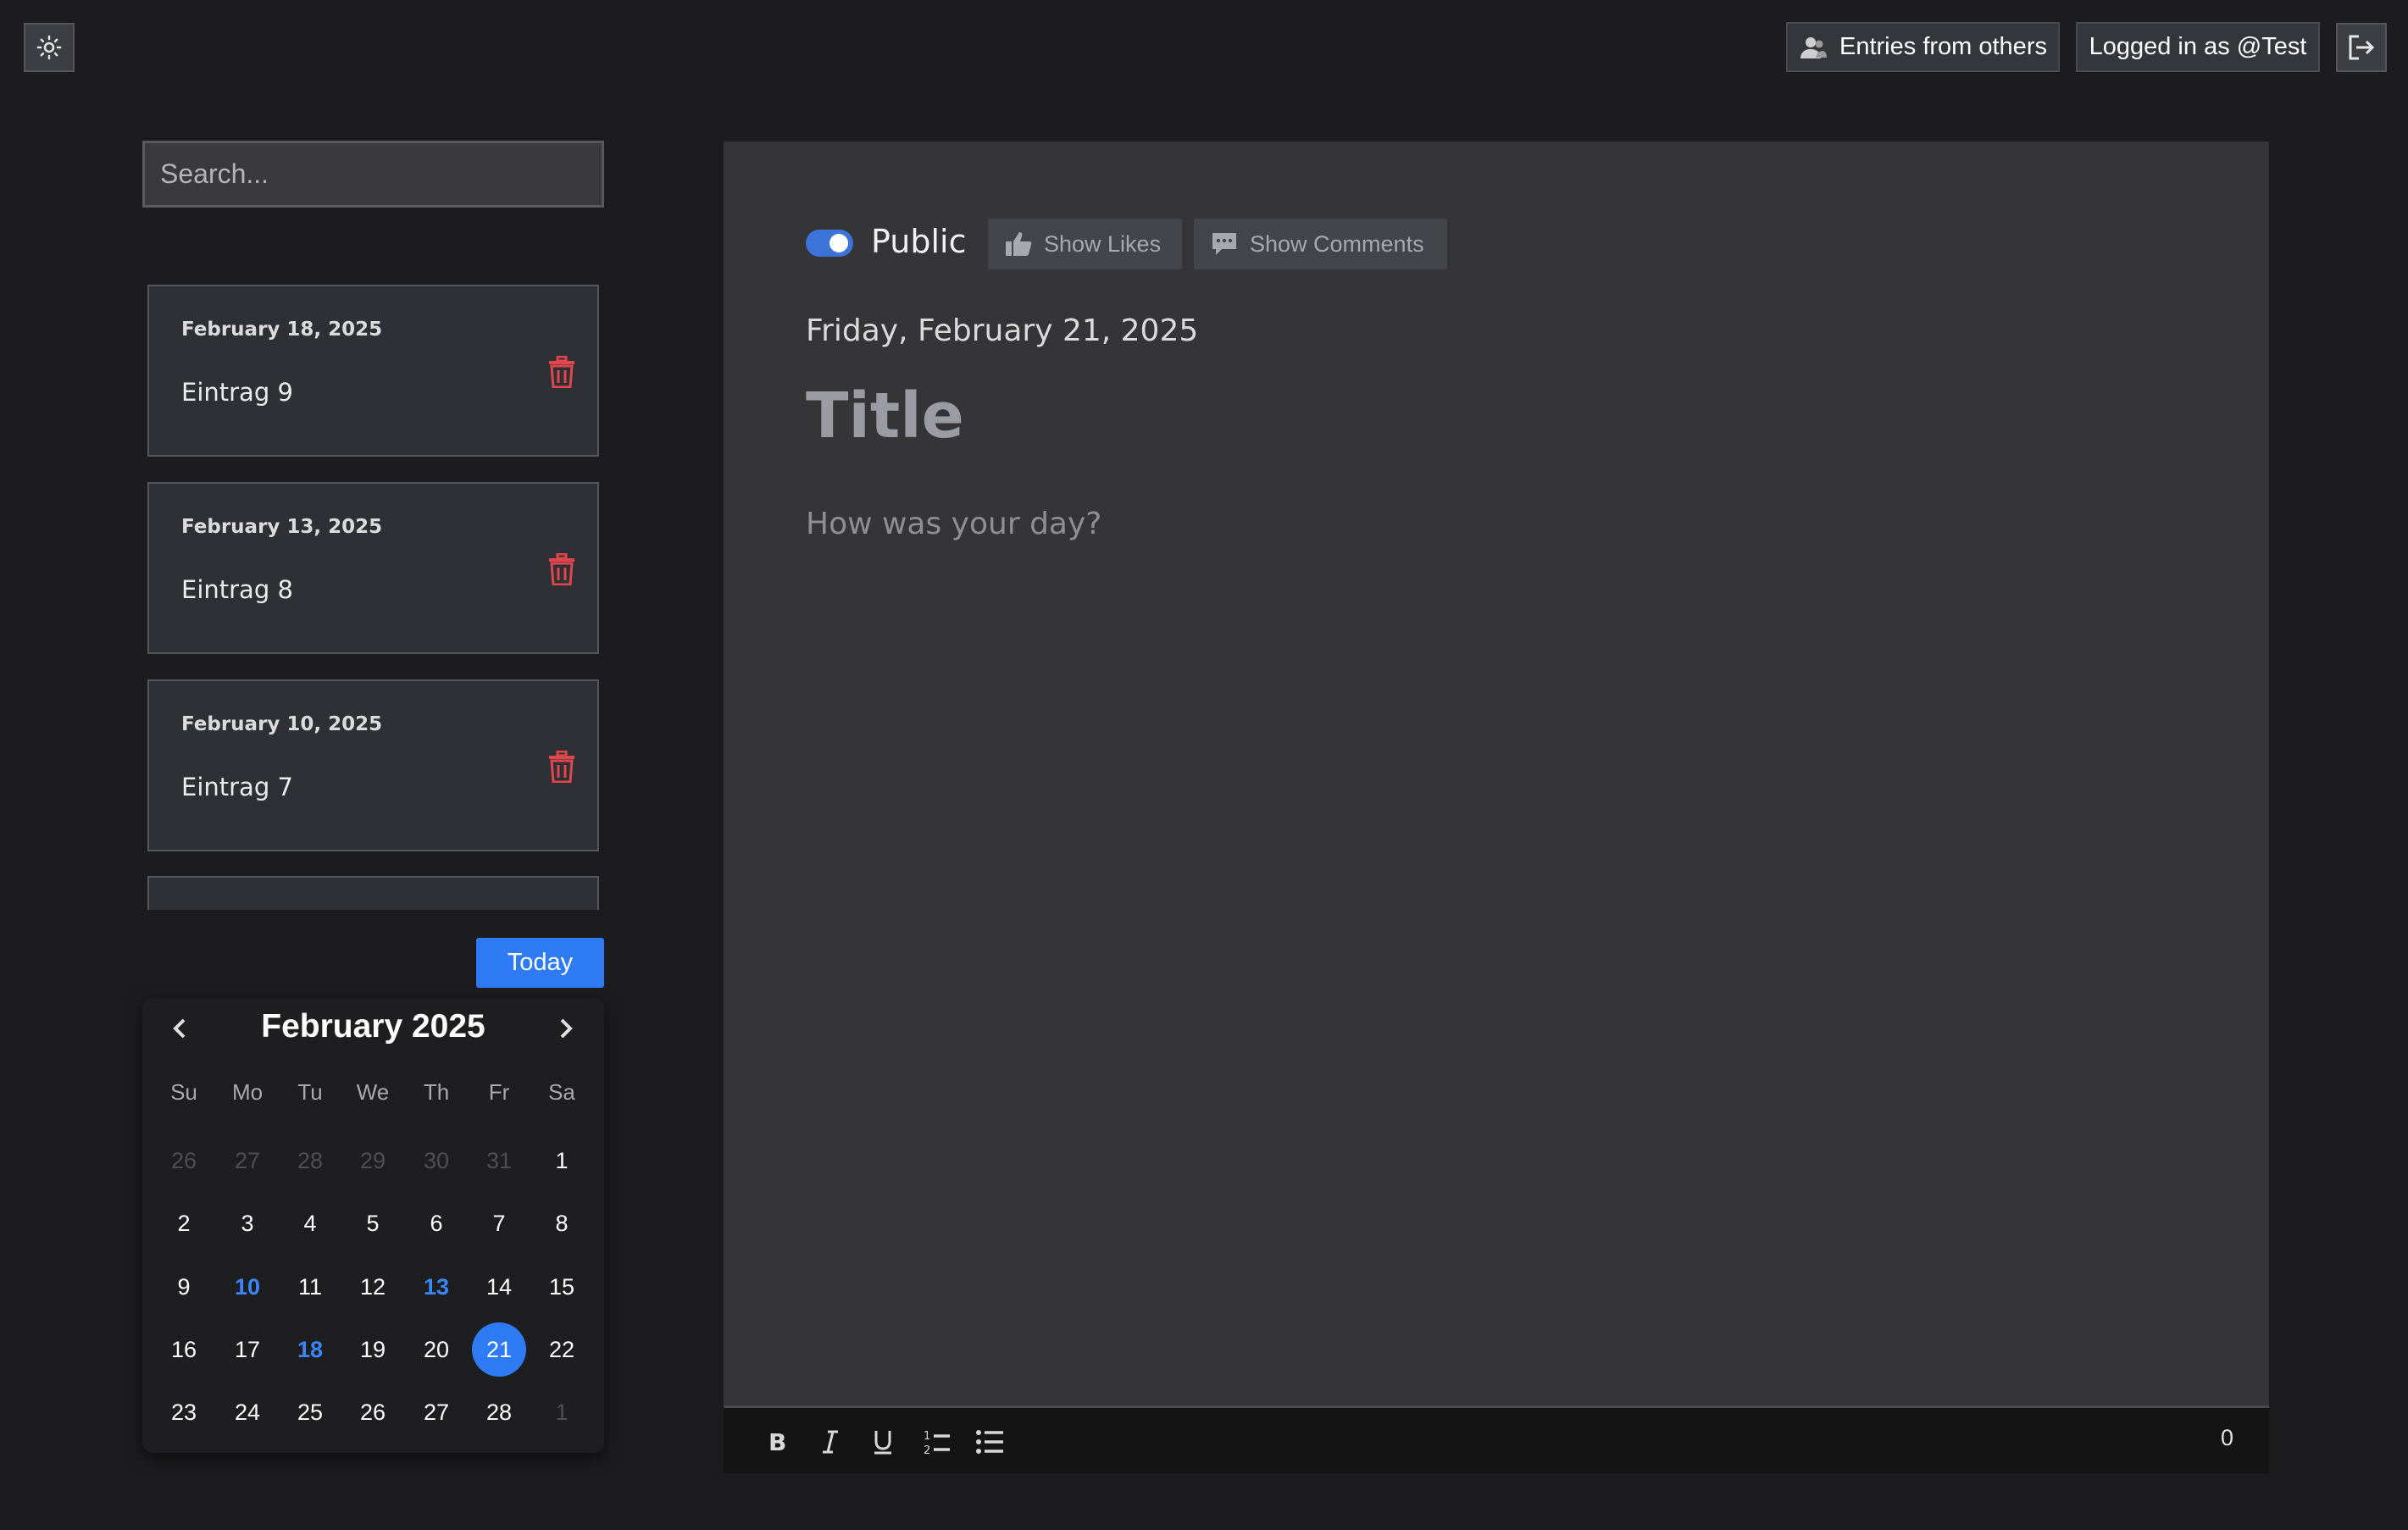 The image size is (2408, 1530). I want to click on calendar-day: 23, so click(184, 1412).